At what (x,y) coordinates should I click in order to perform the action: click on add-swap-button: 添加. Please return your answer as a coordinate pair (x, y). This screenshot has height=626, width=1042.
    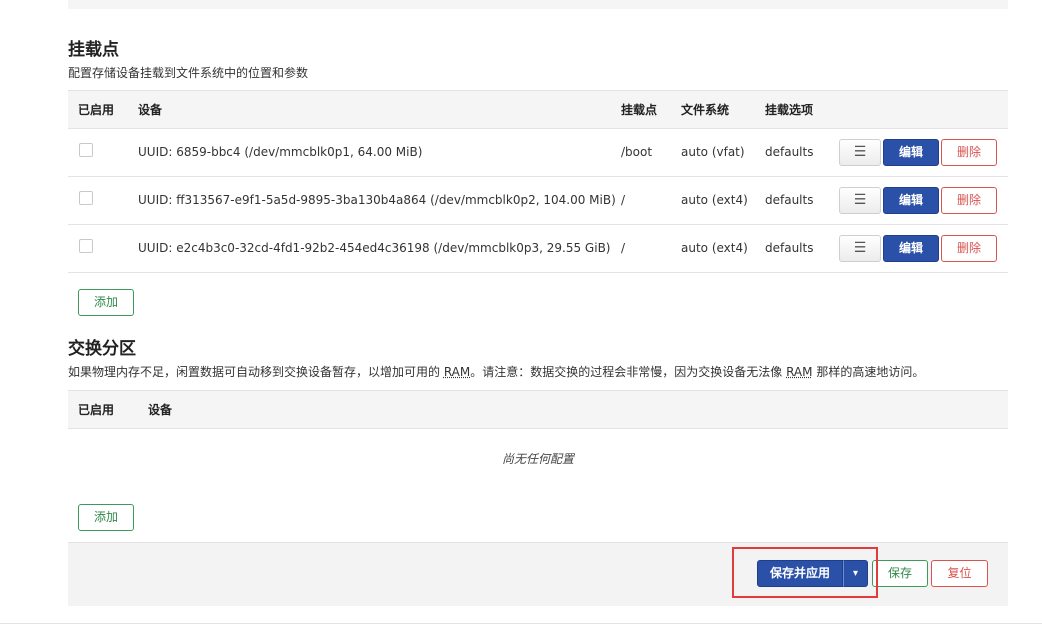
    Looking at the image, I should click on (106, 517).